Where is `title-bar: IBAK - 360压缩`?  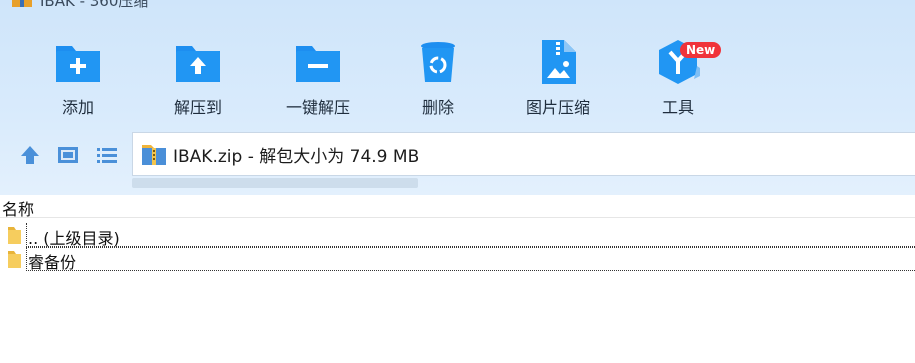
title-bar: IBAK - 360压缩 is located at coordinates (74, 5).